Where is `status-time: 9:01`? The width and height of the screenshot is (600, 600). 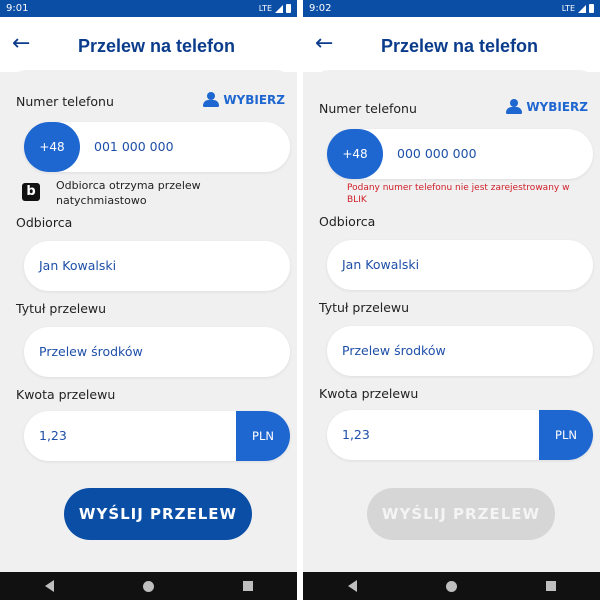
status-time: 9:01 is located at coordinates (17, 8).